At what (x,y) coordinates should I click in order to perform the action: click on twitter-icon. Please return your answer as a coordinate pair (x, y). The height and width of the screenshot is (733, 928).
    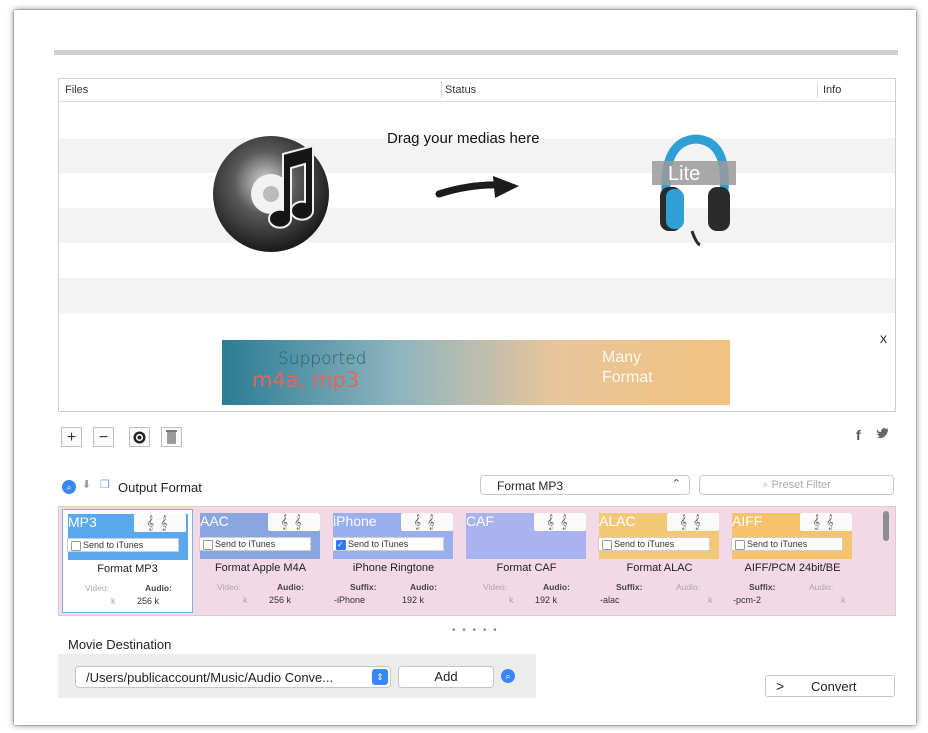
    Looking at the image, I should click on (883, 434).